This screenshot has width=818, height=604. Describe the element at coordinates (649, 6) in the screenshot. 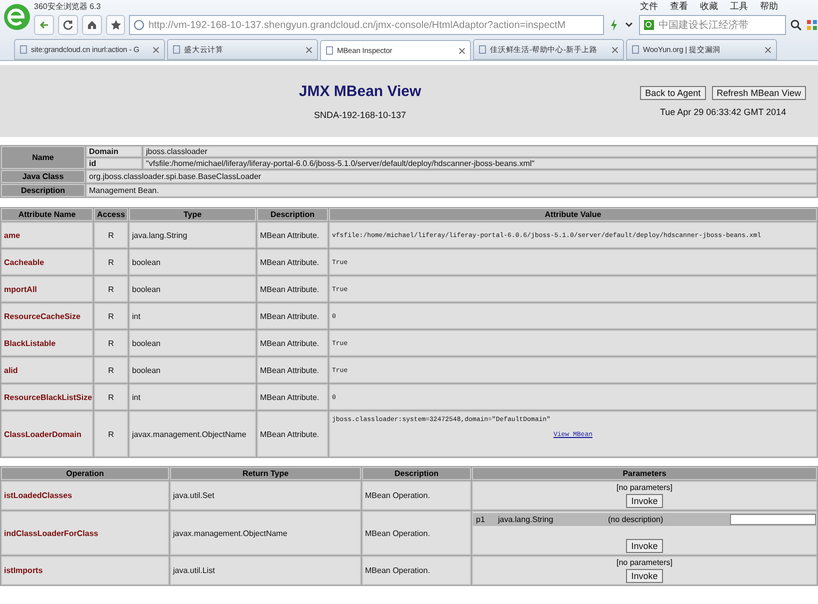

I see `menu-item: 文件` at that location.